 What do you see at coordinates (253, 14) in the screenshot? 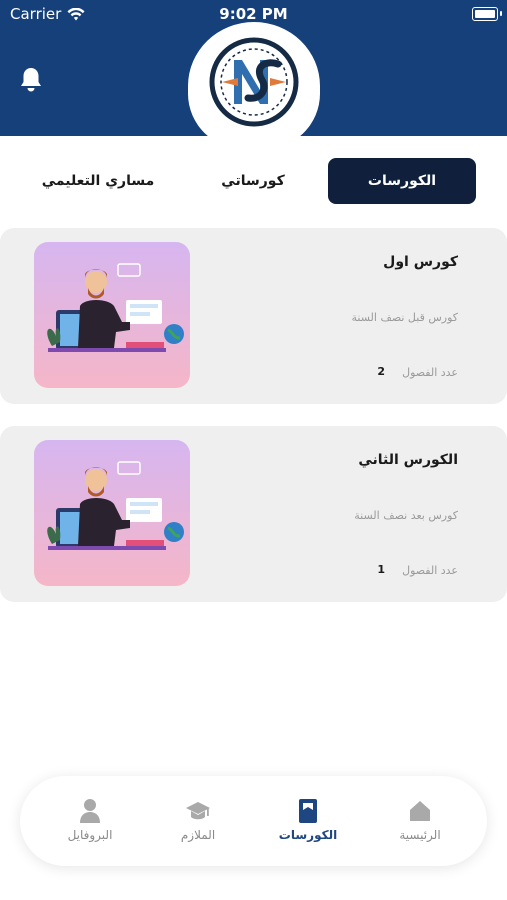
I see `clock: 9:02 PM` at bounding box center [253, 14].